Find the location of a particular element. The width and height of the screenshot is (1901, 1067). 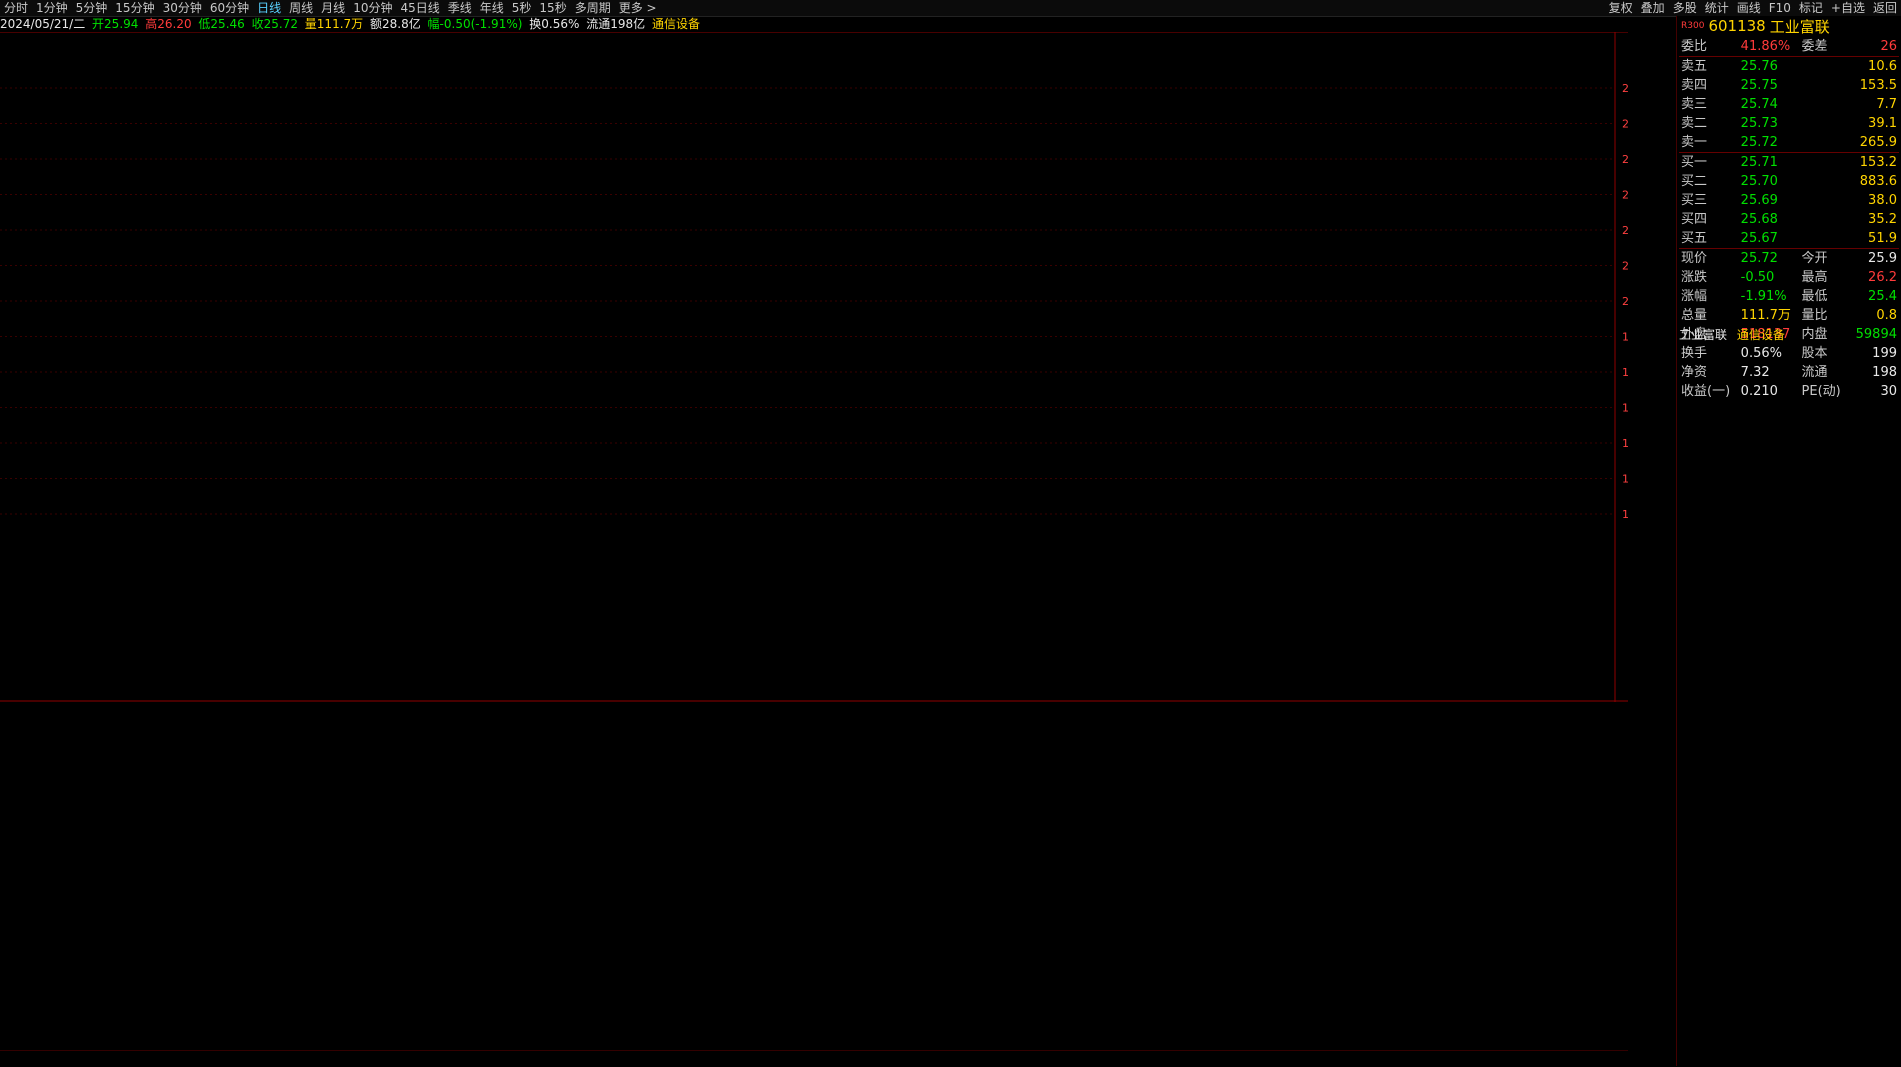

bid-price: 25.67 is located at coordinates (1759, 238).